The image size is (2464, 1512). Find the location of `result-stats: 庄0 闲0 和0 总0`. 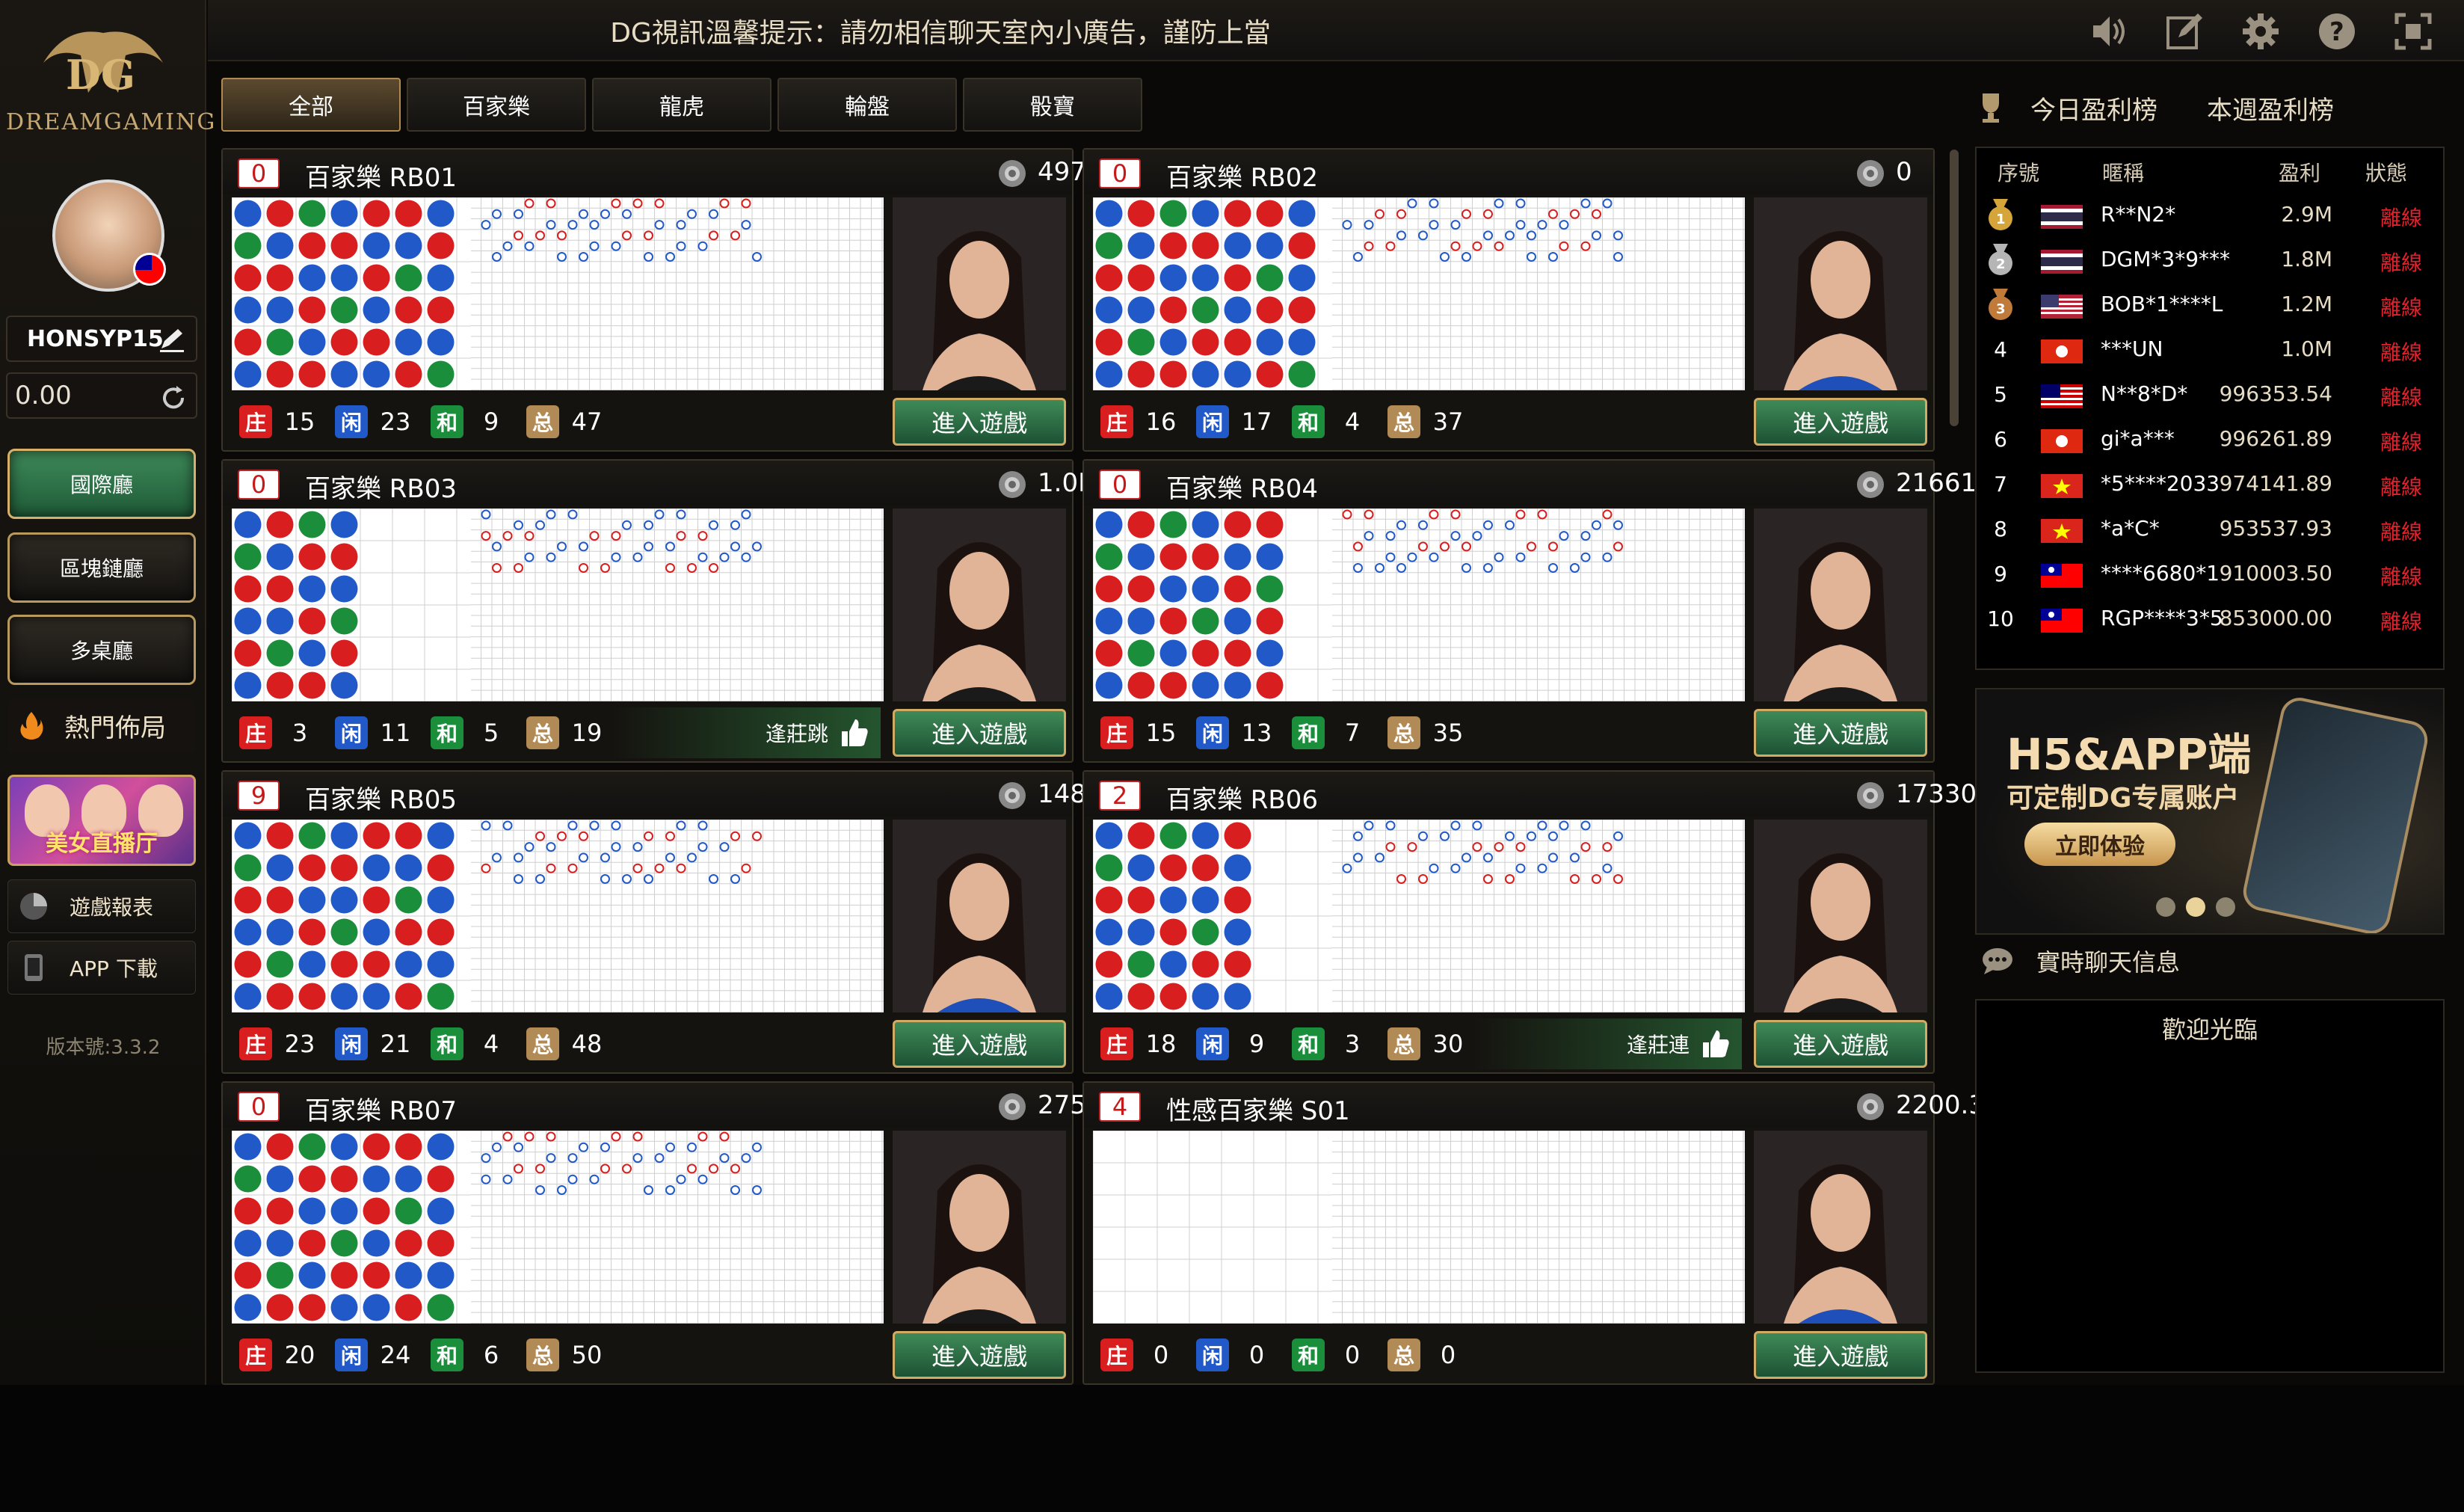

result-stats: 庄0 闲0 和0 总0 is located at coordinates (1419, 1355).